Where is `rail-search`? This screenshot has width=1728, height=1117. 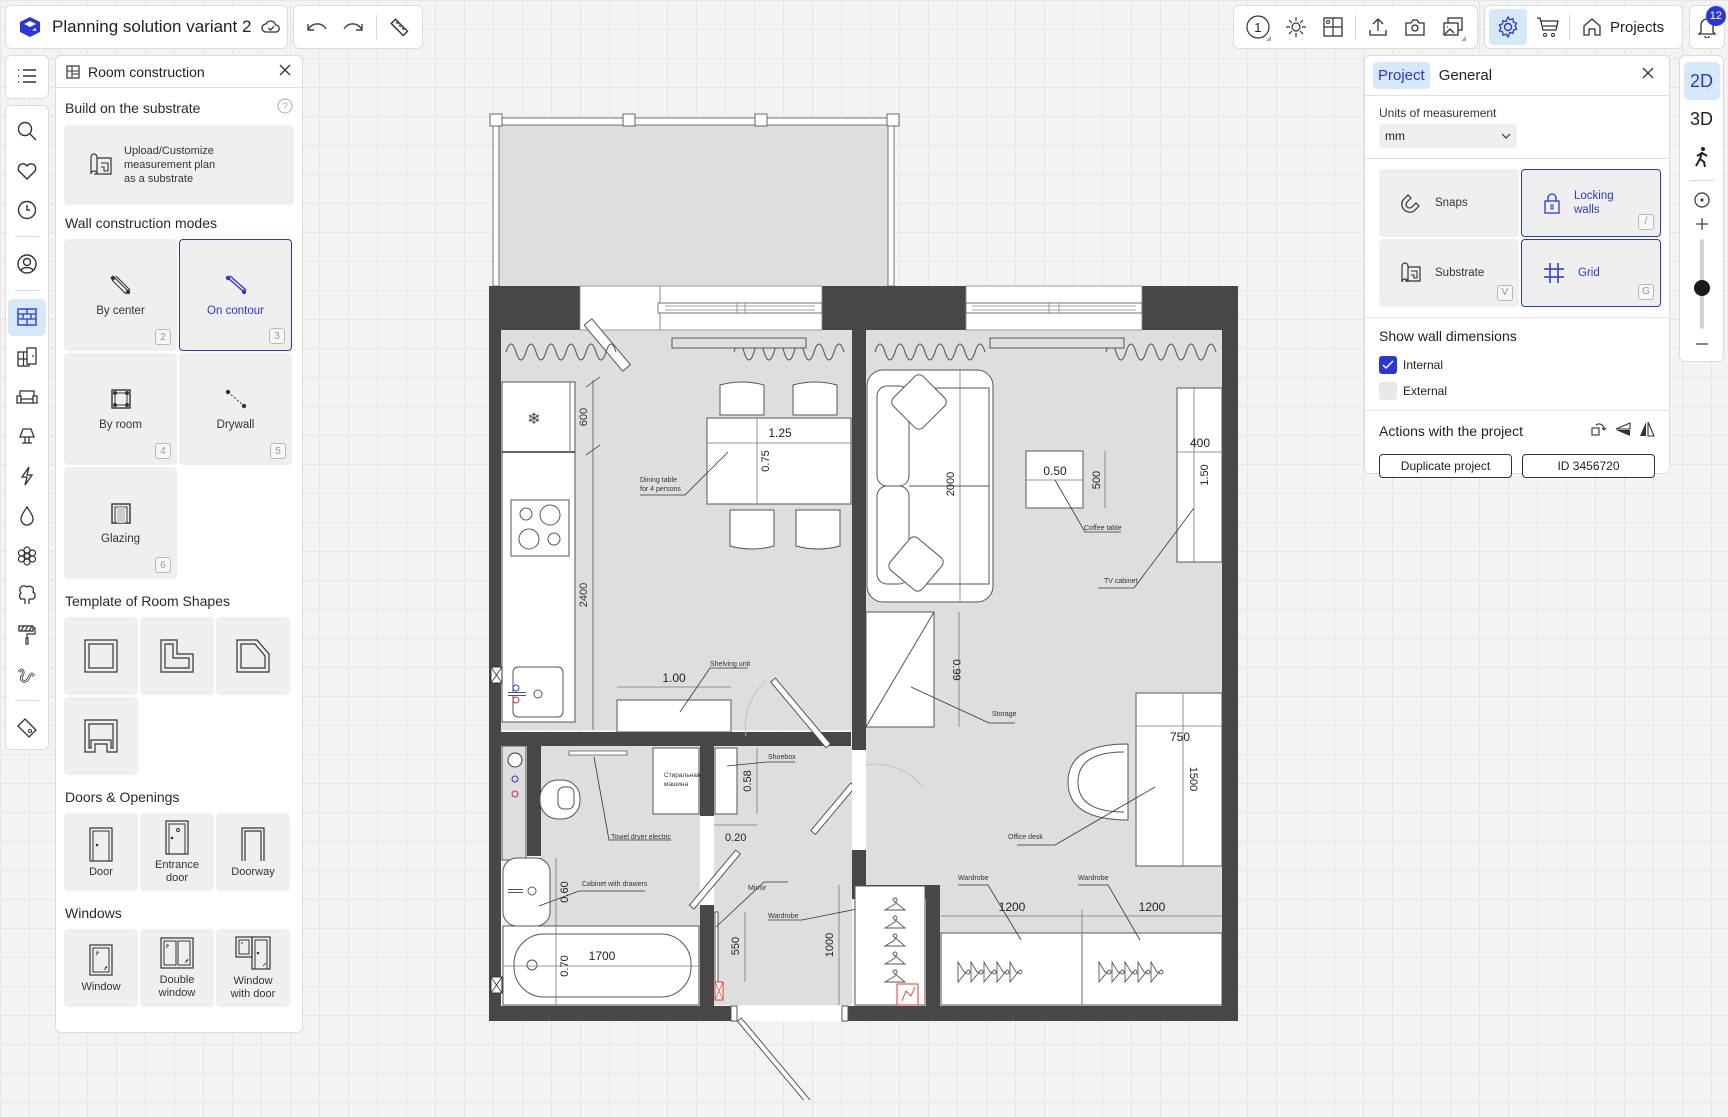 rail-search is located at coordinates (27, 131).